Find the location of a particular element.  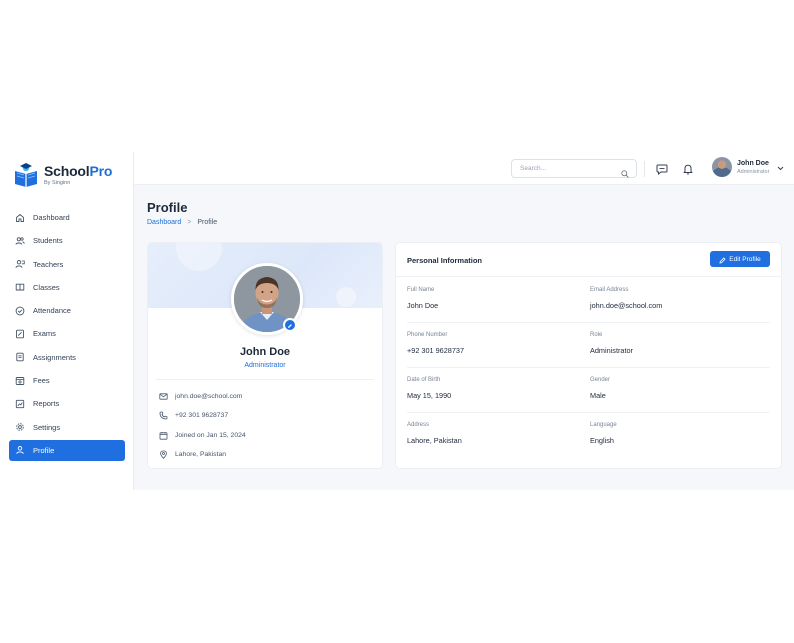

sidebar-item-label: Fees is located at coordinates (41, 381).